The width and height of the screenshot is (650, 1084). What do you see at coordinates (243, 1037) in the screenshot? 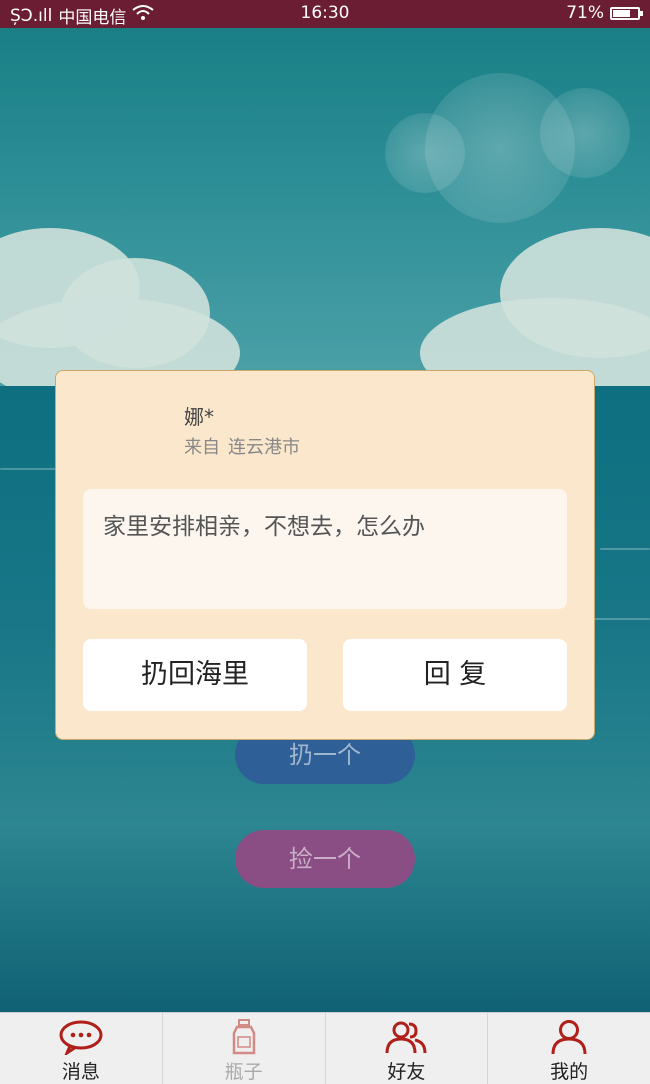
I see `bottle-icon` at bounding box center [243, 1037].